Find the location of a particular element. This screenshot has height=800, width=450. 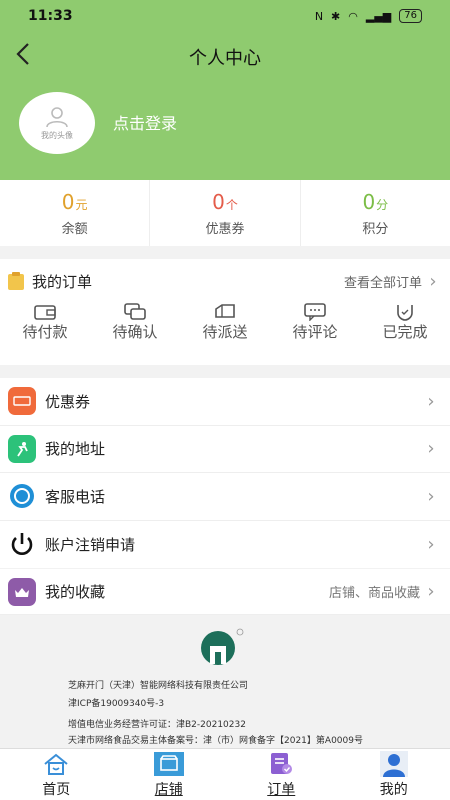

menu-item-coupons: 优惠券 › is located at coordinates (225, 402).